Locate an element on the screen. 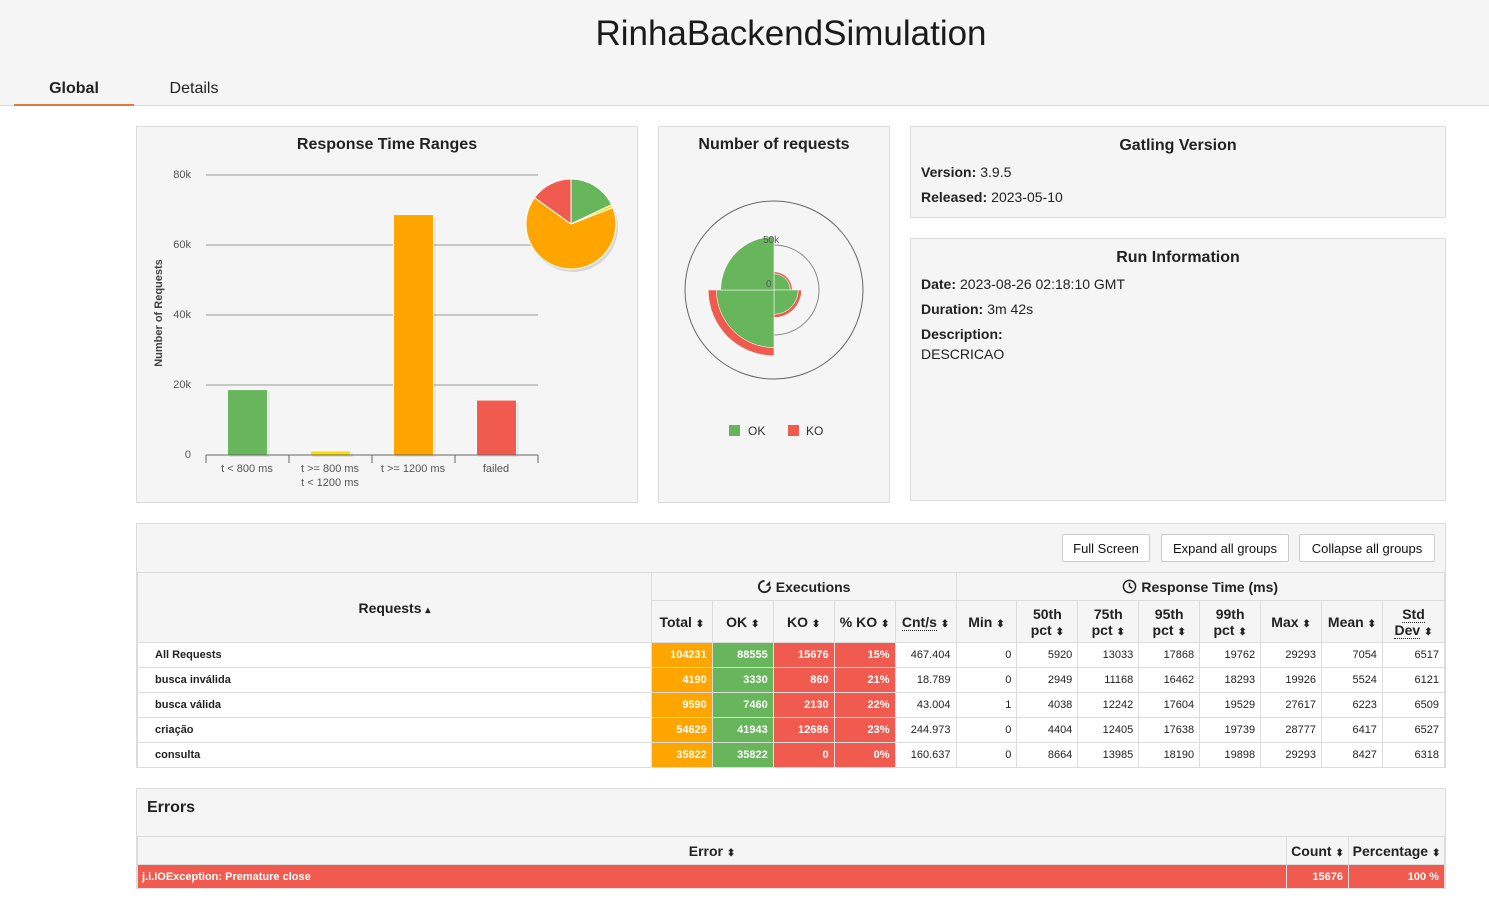  cell-p75: 13033 is located at coordinates (1108, 655).